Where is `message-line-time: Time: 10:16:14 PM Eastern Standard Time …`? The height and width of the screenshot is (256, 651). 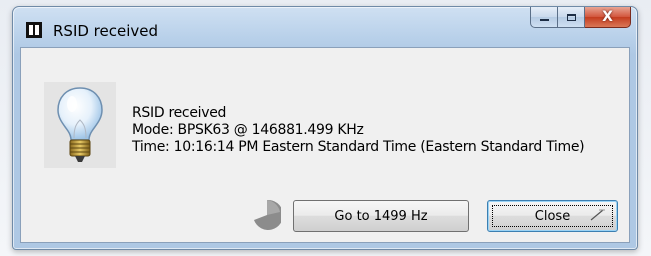 message-line-time: Time: 10:16:14 PM Eastern Standard Time … is located at coordinates (358, 147).